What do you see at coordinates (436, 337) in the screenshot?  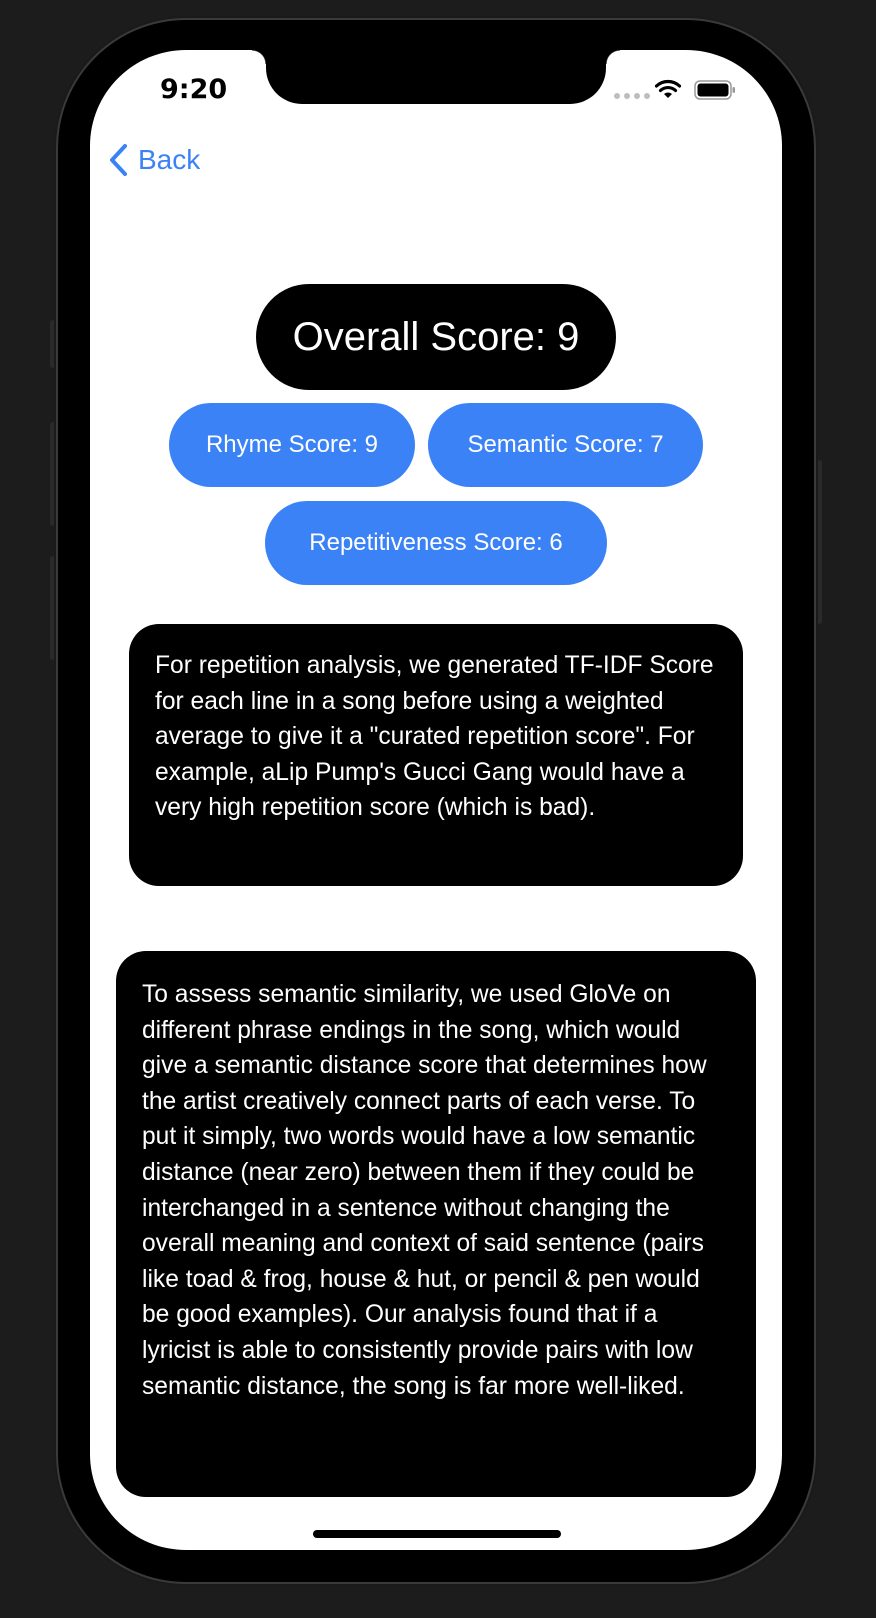 I see `overall-score-badge: Overall Score: 9` at bounding box center [436, 337].